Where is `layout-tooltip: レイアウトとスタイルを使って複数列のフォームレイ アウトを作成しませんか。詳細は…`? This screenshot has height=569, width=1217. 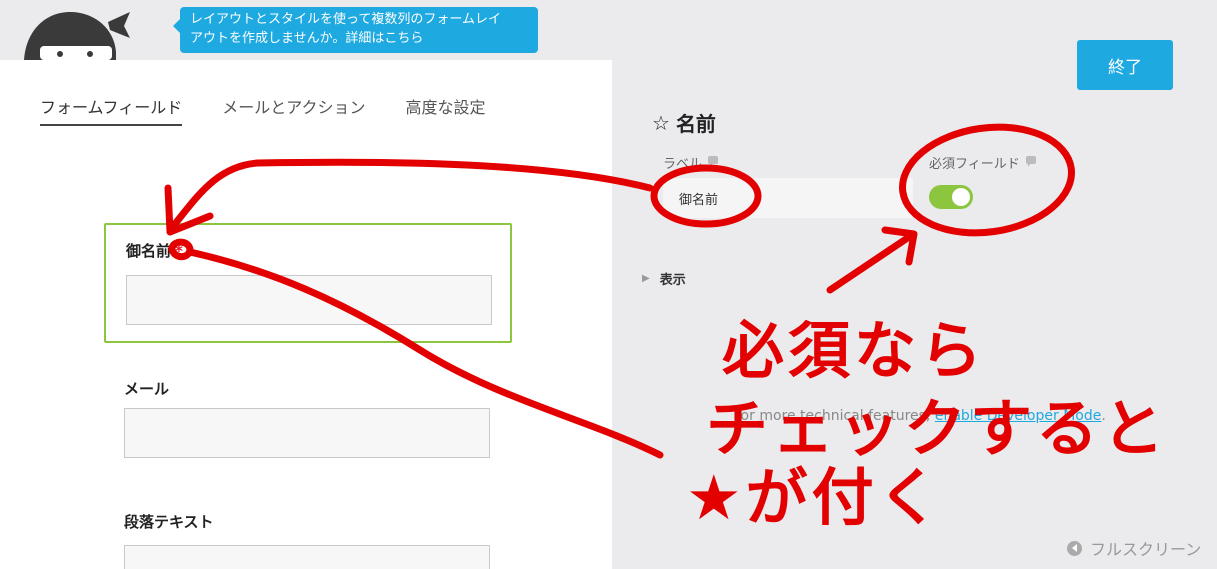 layout-tooltip: レイアウトとスタイルを使って複数列のフォームレイ アウトを作成しませんか。詳細は… is located at coordinates (355, 30).